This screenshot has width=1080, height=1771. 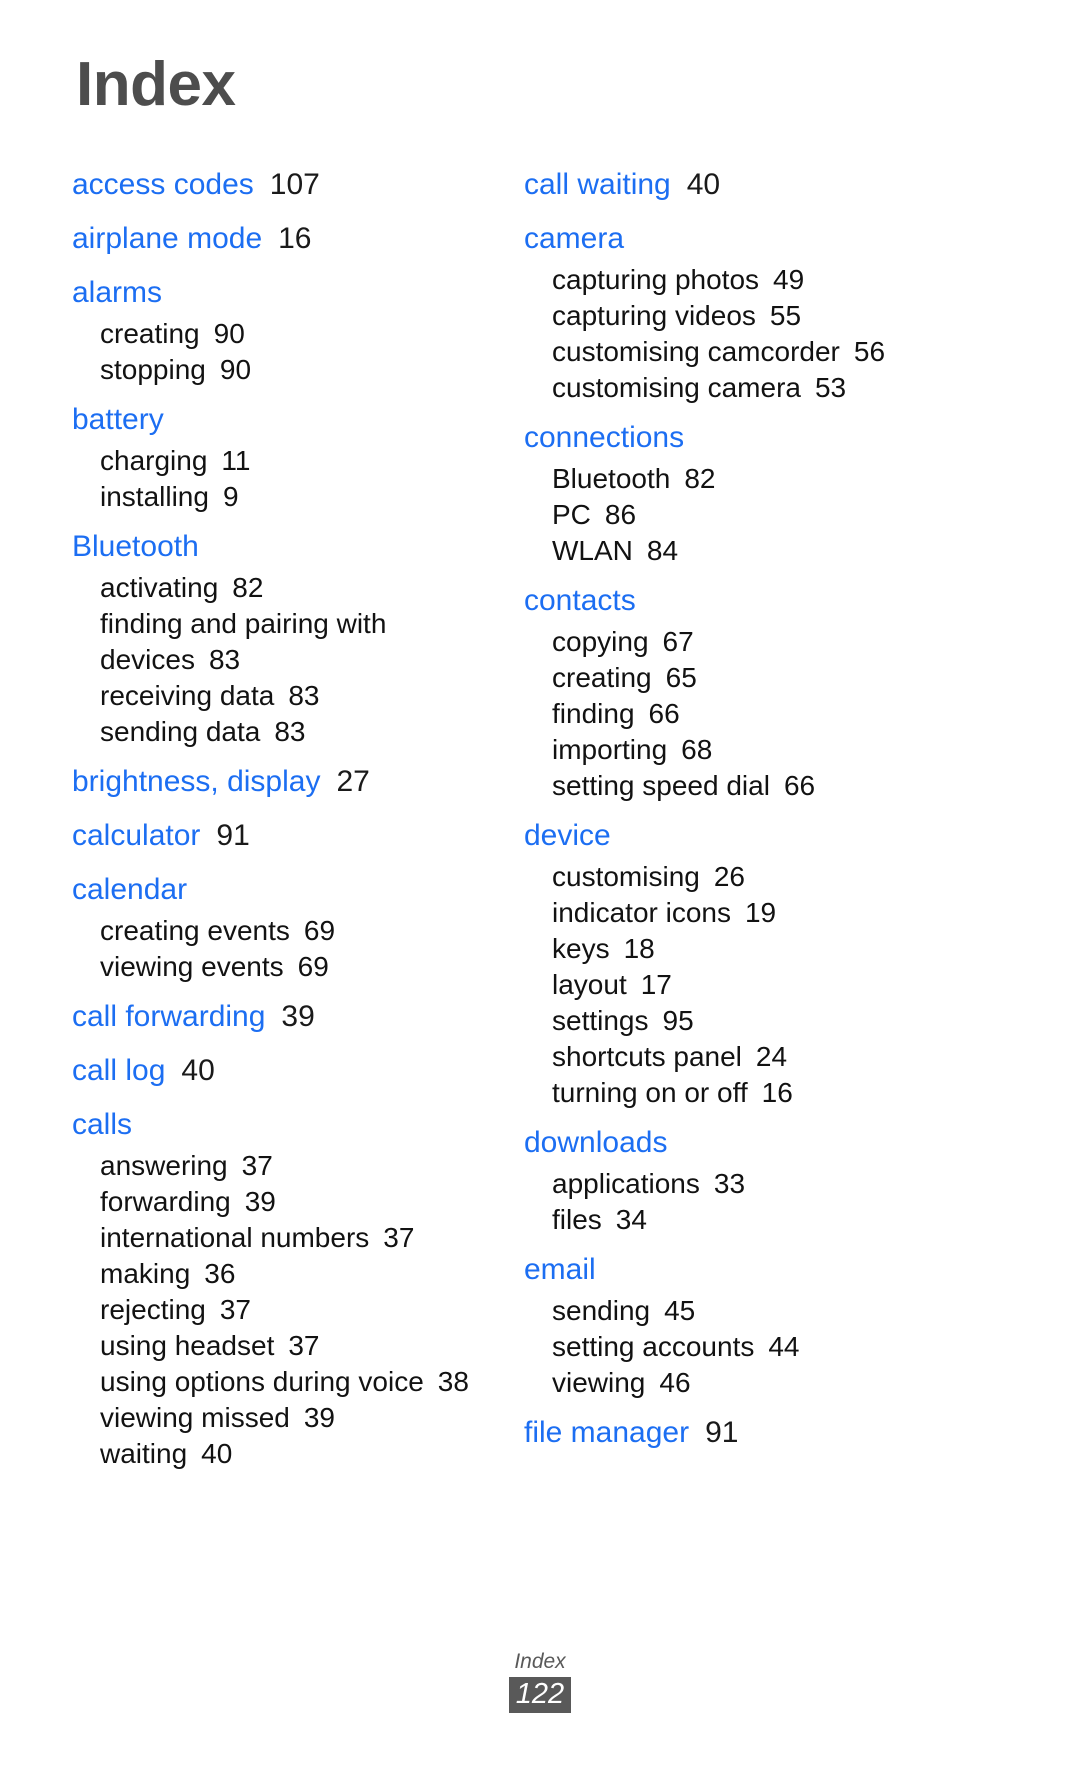 What do you see at coordinates (589, 984) in the screenshot?
I see `index-subentry-label: layout` at bounding box center [589, 984].